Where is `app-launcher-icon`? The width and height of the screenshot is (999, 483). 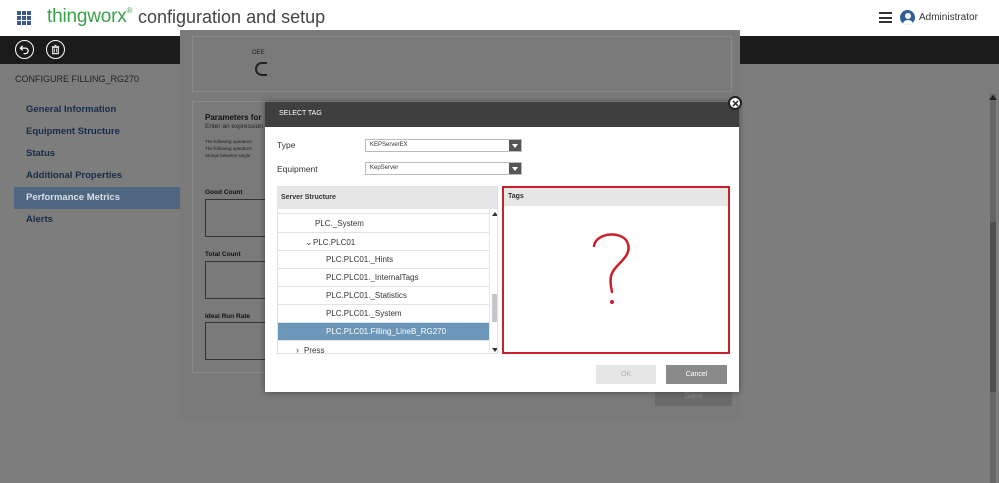
app-launcher-icon is located at coordinates (24, 18).